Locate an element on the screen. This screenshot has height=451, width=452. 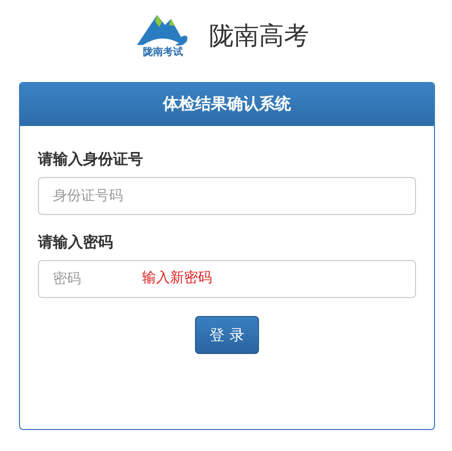
field-label: 请输入密码 is located at coordinates (76, 242).